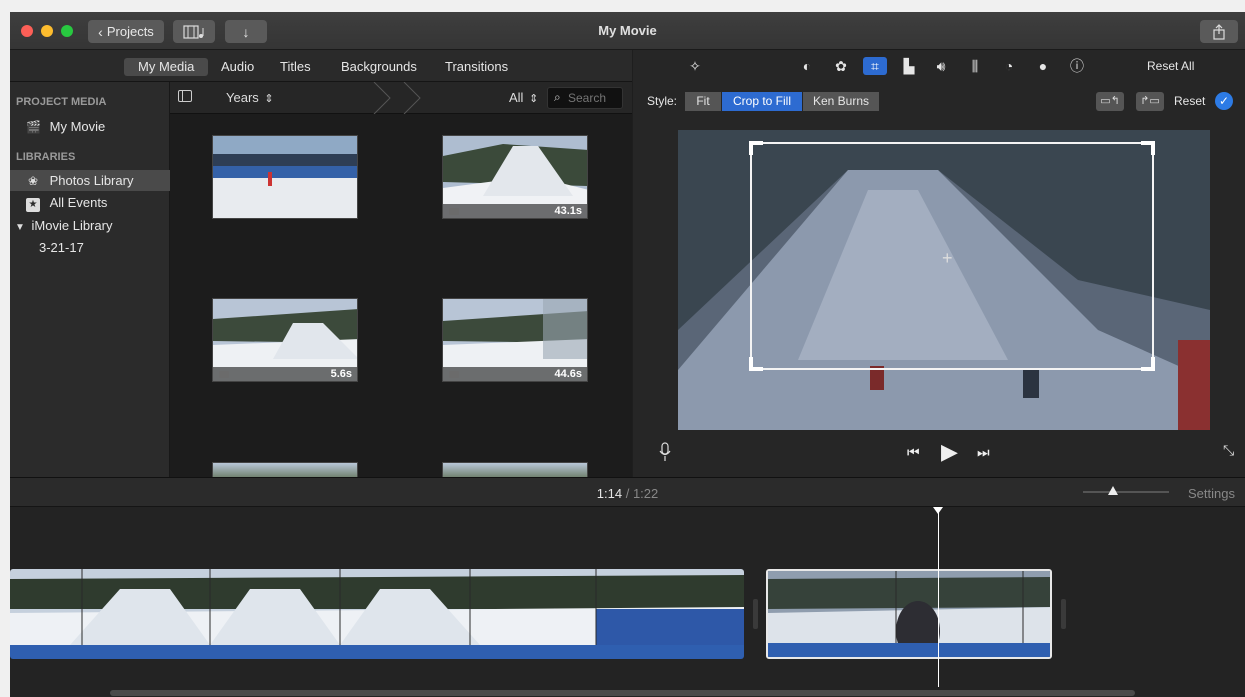  I want to click on volume-icon: 🔊︎, so click(941, 66).